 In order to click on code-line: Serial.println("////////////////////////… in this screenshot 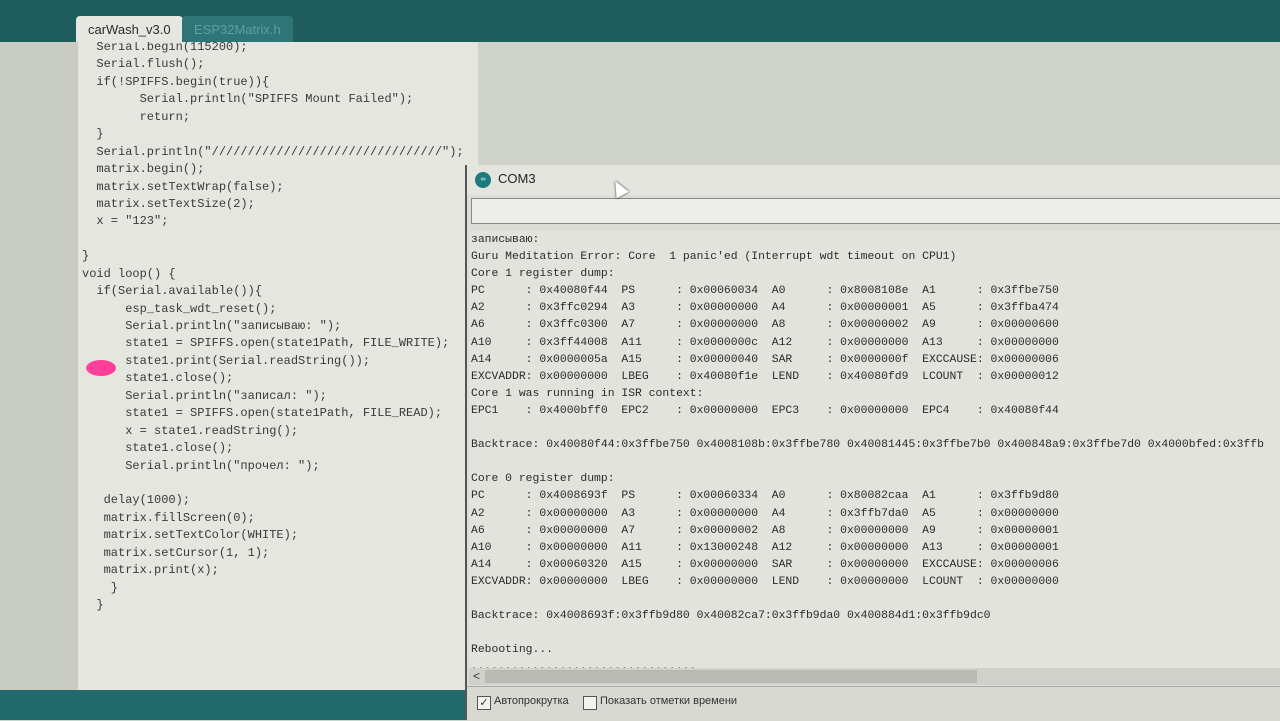, I will do `click(273, 151)`.